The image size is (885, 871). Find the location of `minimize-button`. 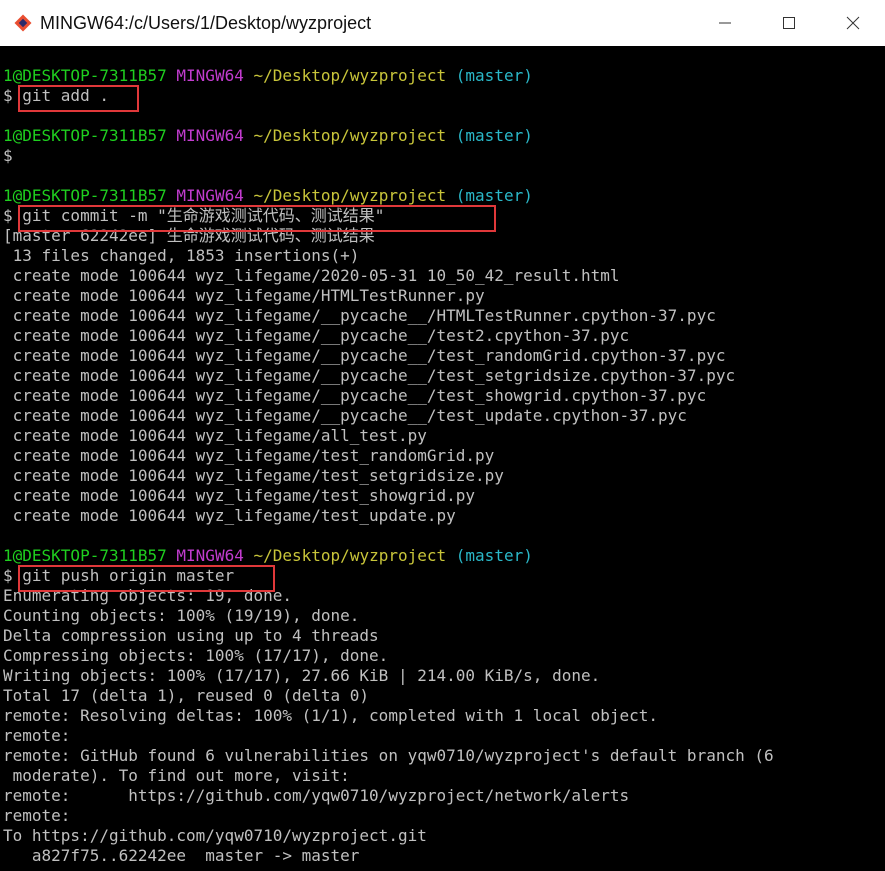

minimize-button is located at coordinates (725, 23).